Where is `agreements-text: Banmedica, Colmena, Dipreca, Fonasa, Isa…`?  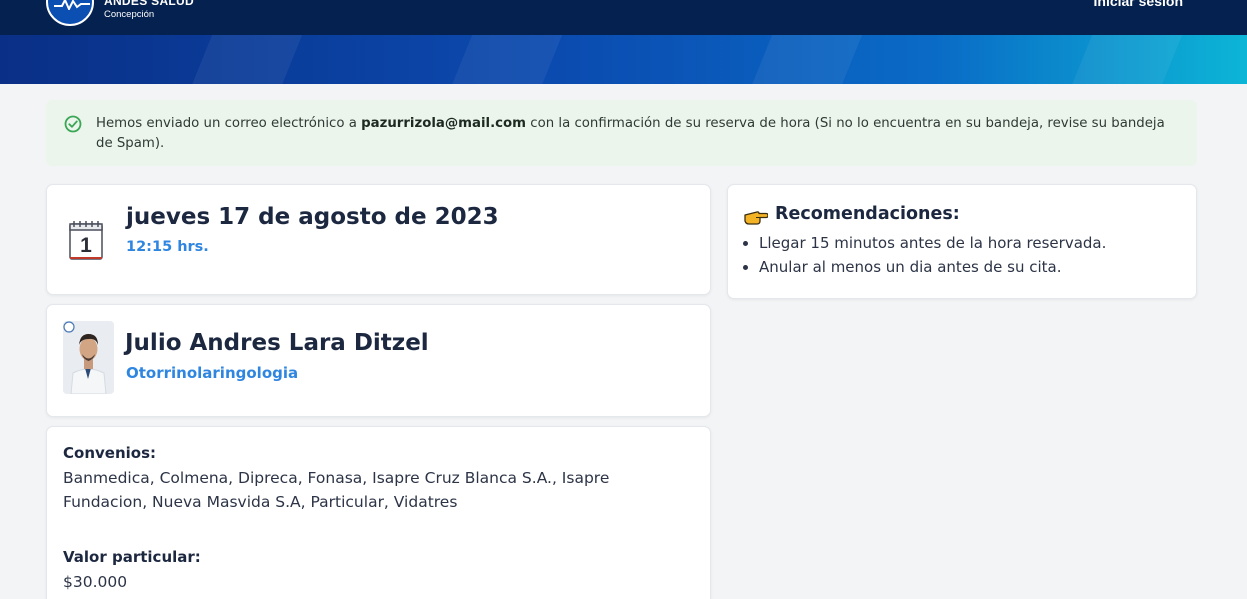 agreements-text: Banmedica, Colmena, Dipreca, Fonasa, Isa… is located at coordinates (336, 490).